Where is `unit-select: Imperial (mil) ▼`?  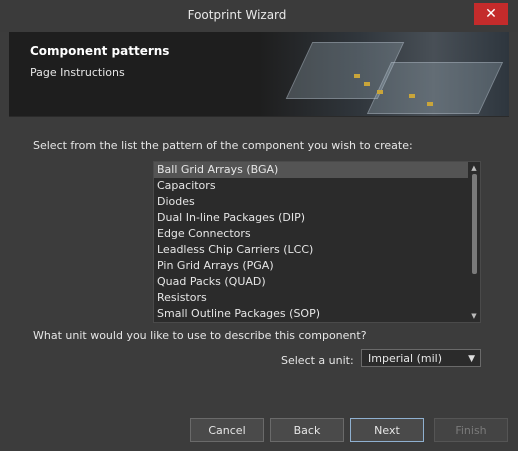 unit-select: Imperial (mil) ▼ is located at coordinates (421, 358).